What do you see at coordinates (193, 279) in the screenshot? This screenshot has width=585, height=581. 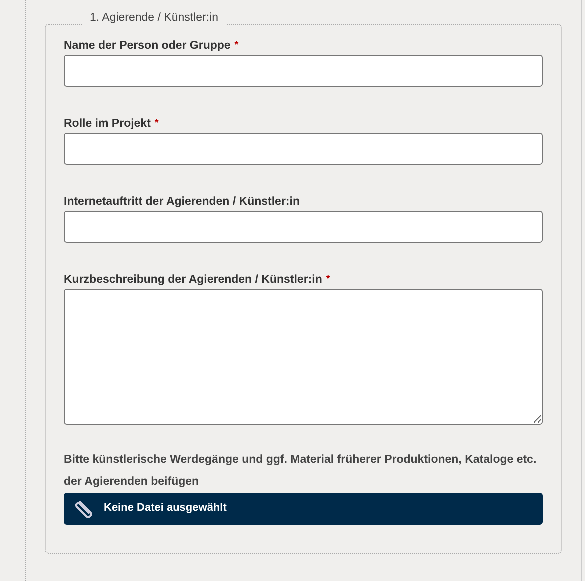 I see `field-label: Kurzbeschreibung der Agierenden / Künstler:in` at bounding box center [193, 279].